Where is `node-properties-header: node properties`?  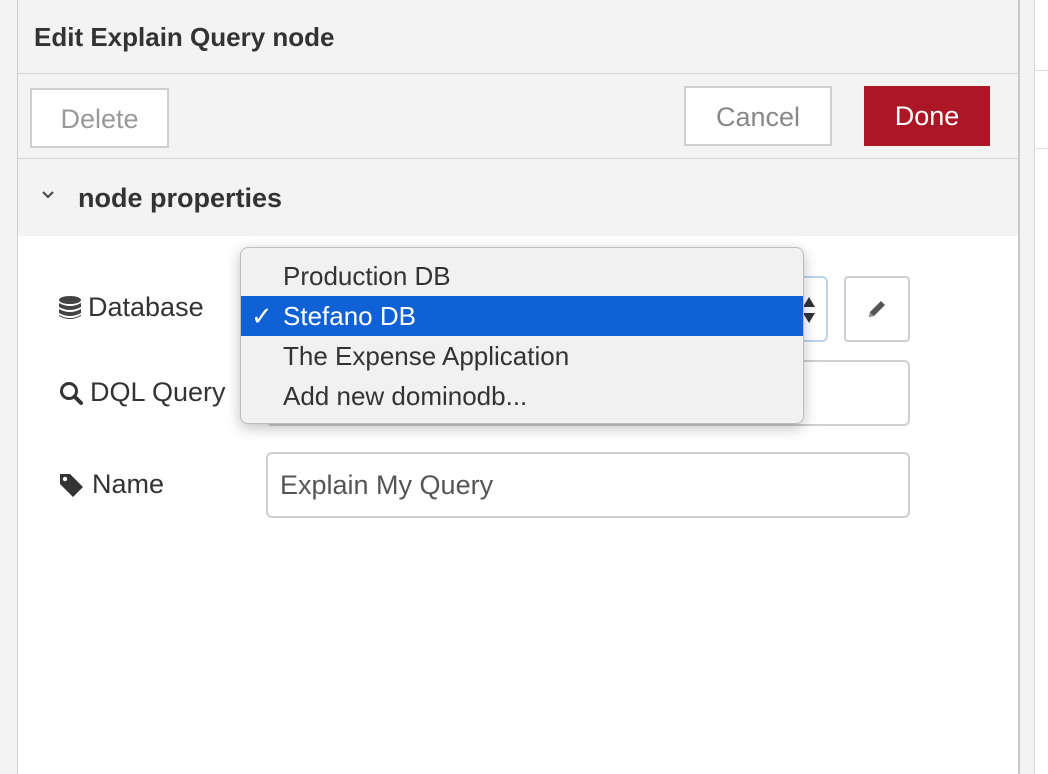 node-properties-header: node properties is located at coordinates (518, 197).